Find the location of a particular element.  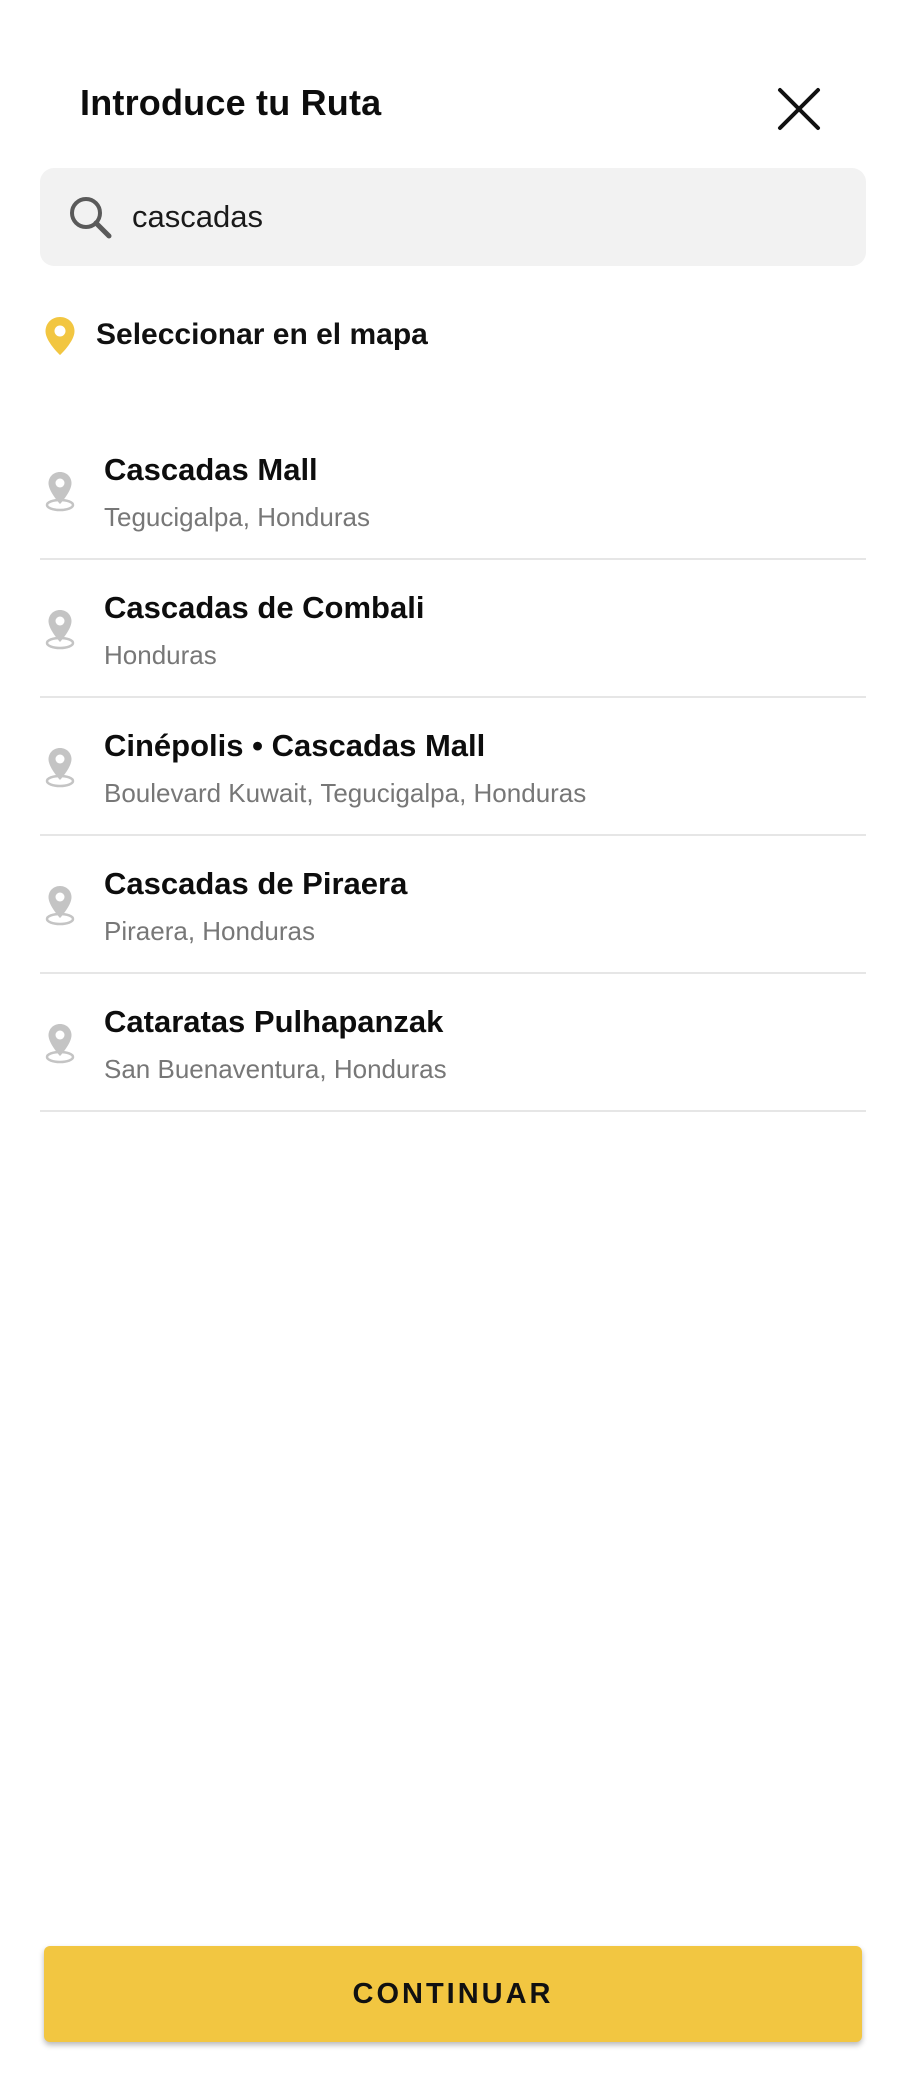

result-address: Piraera, Honduras is located at coordinates (209, 931).